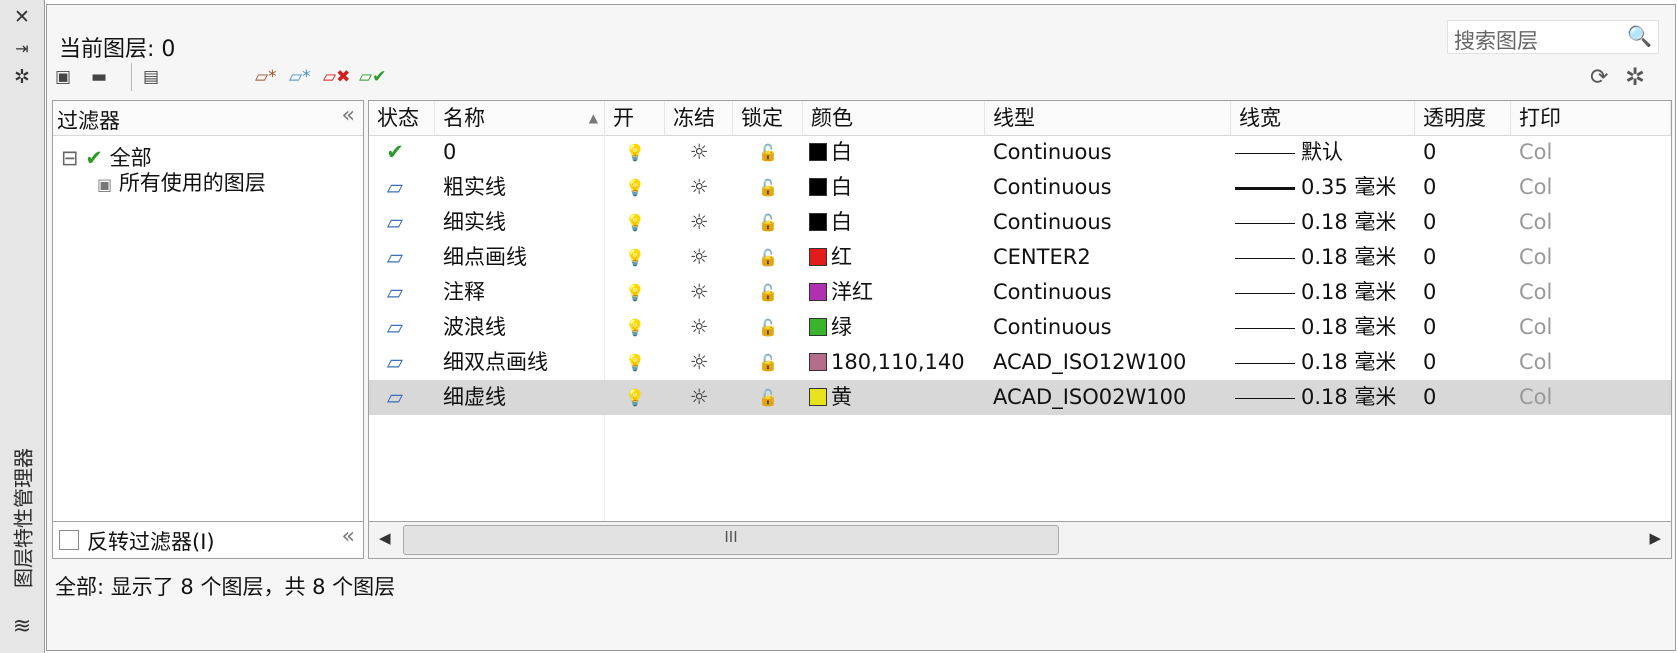 The image size is (1678, 653). Describe the element at coordinates (22, 49) in the screenshot. I see `auto-hide-icon: ⇥` at that location.